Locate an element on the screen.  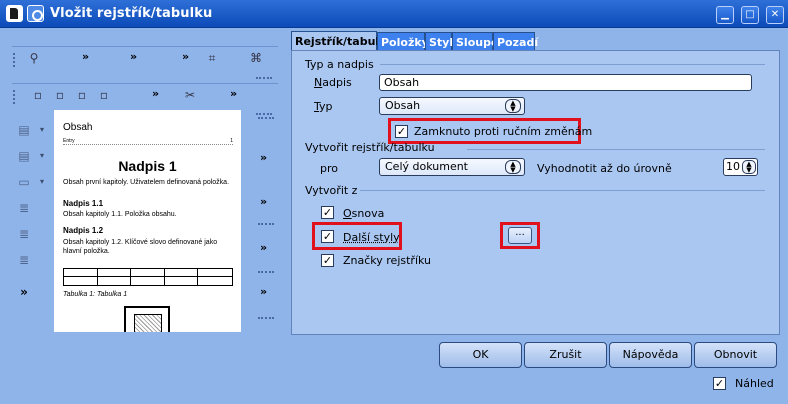
preview-text: Obsah kapitoly 1.1. Položka obsahu. is located at coordinates (120, 214).